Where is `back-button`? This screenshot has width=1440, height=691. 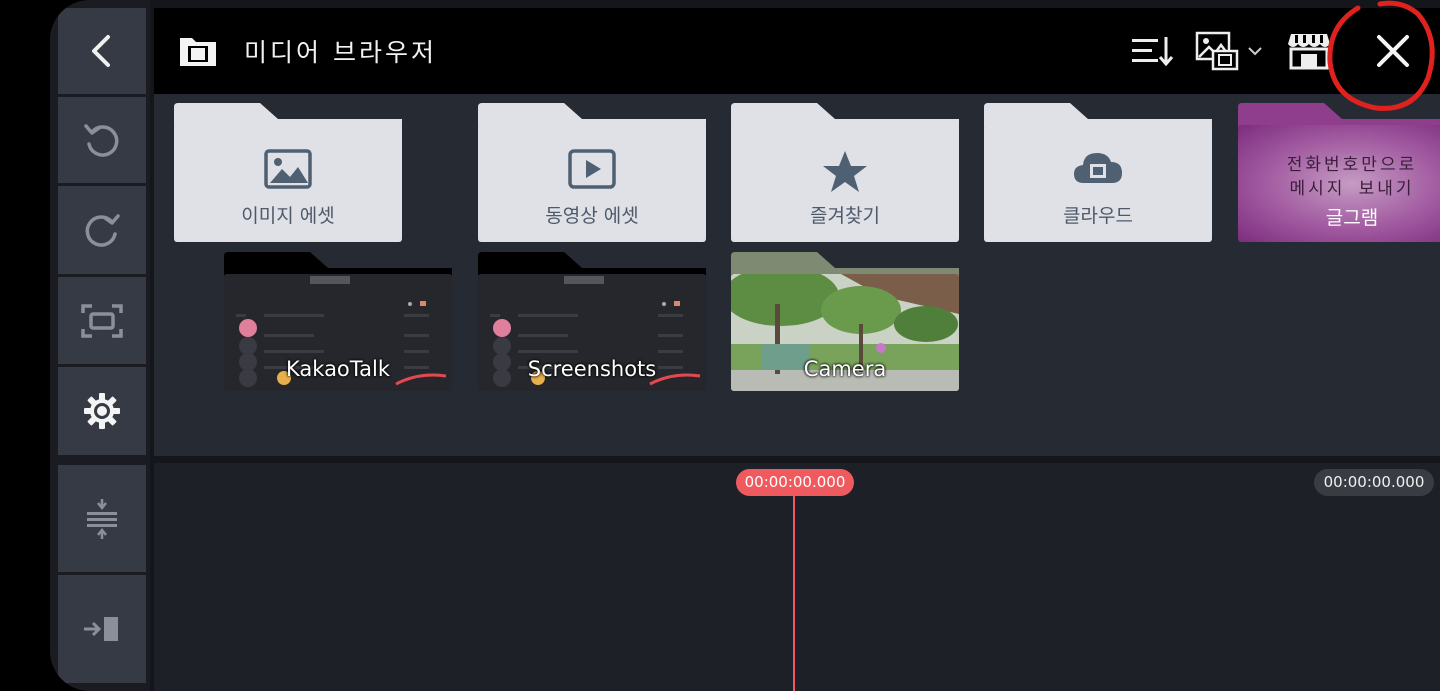 back-button is located at coordinates (102, 51).